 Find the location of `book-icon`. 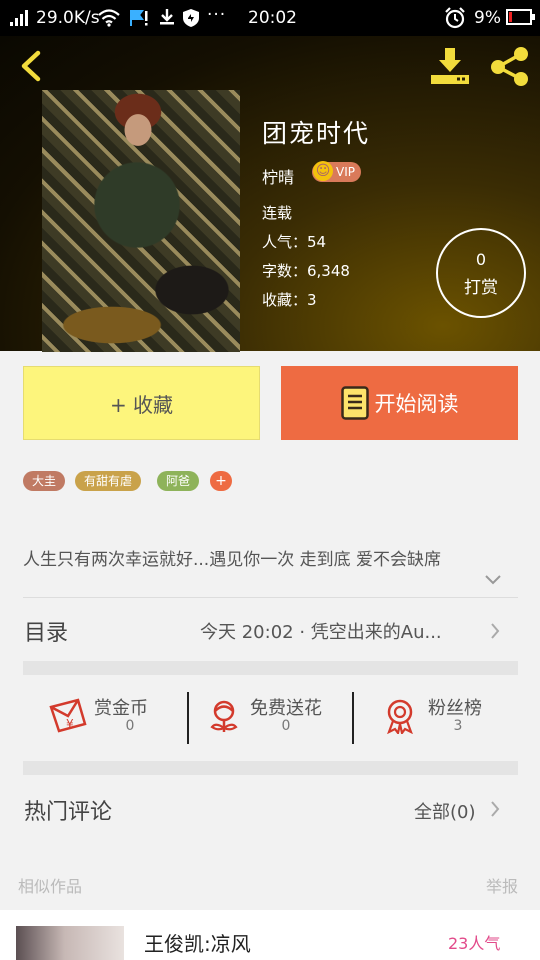

book-icon is located at coordinates (354, 403).